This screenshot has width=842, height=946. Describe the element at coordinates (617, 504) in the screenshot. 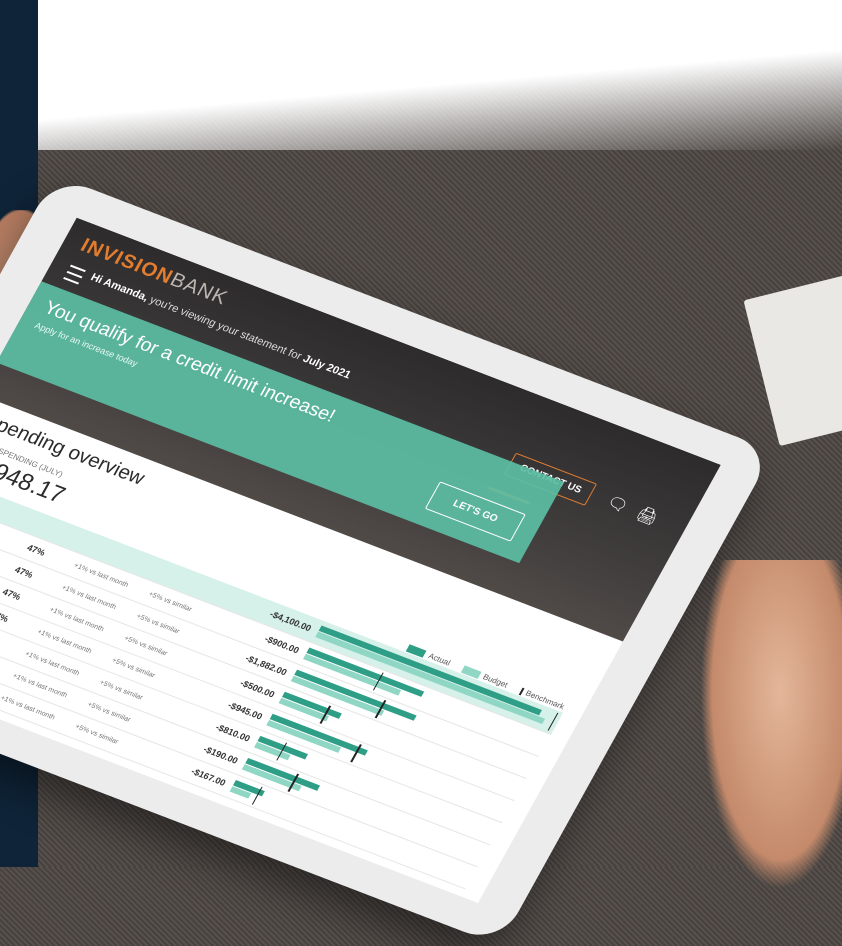

I see `chat-icon: 🗨` at that location.